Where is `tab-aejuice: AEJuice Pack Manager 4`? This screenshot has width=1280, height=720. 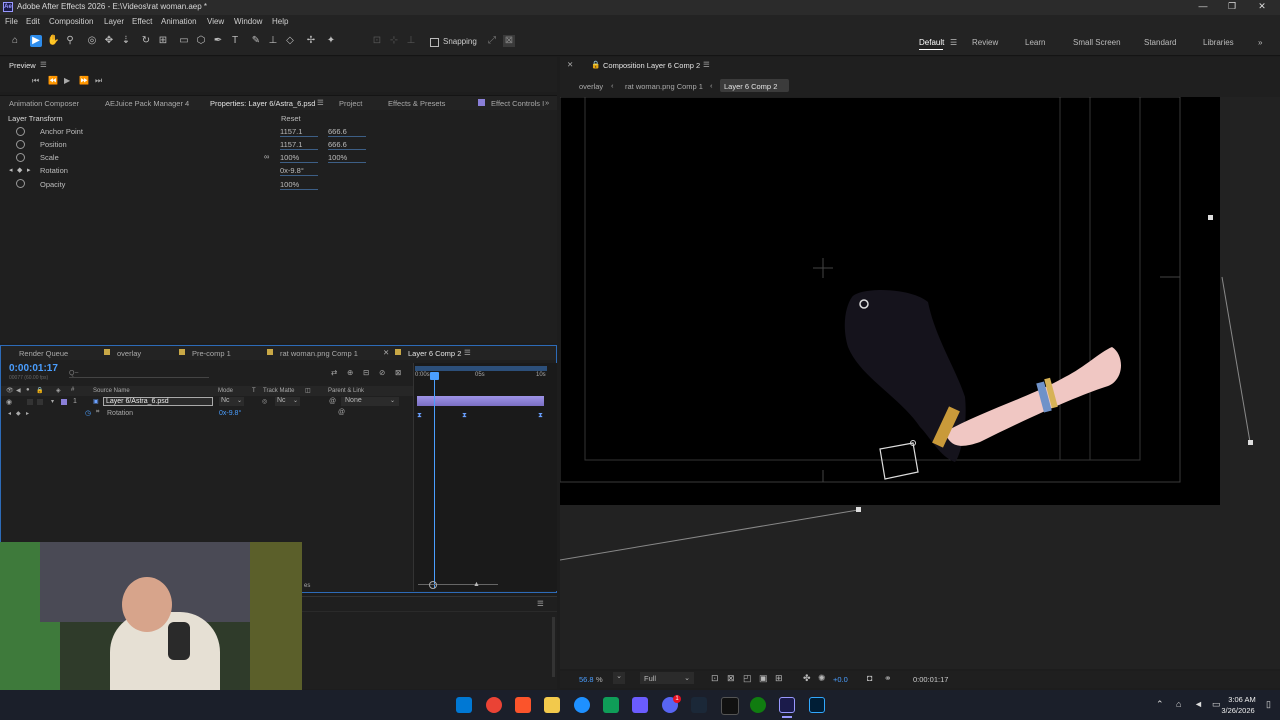 tab-aejuice: AEJuice Pack Manager 4 is located at coordinates (147, 103).